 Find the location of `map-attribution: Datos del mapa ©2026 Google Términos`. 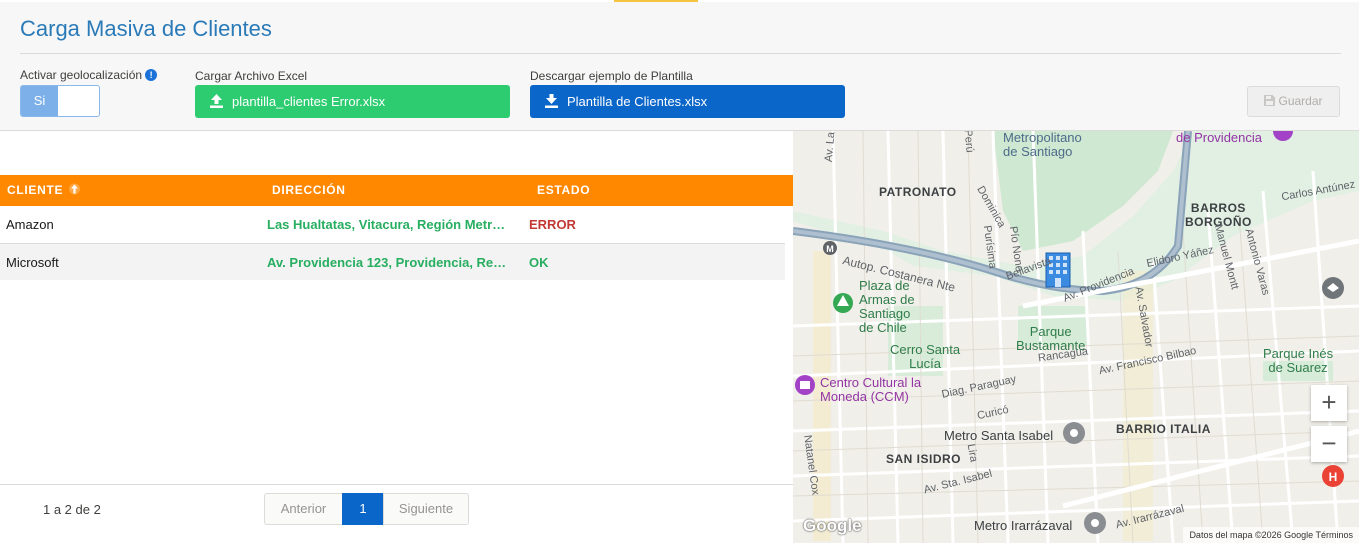

map-attribution: Datos del mapa ©2026 Google Términos is located at coordinates (1271, 535).